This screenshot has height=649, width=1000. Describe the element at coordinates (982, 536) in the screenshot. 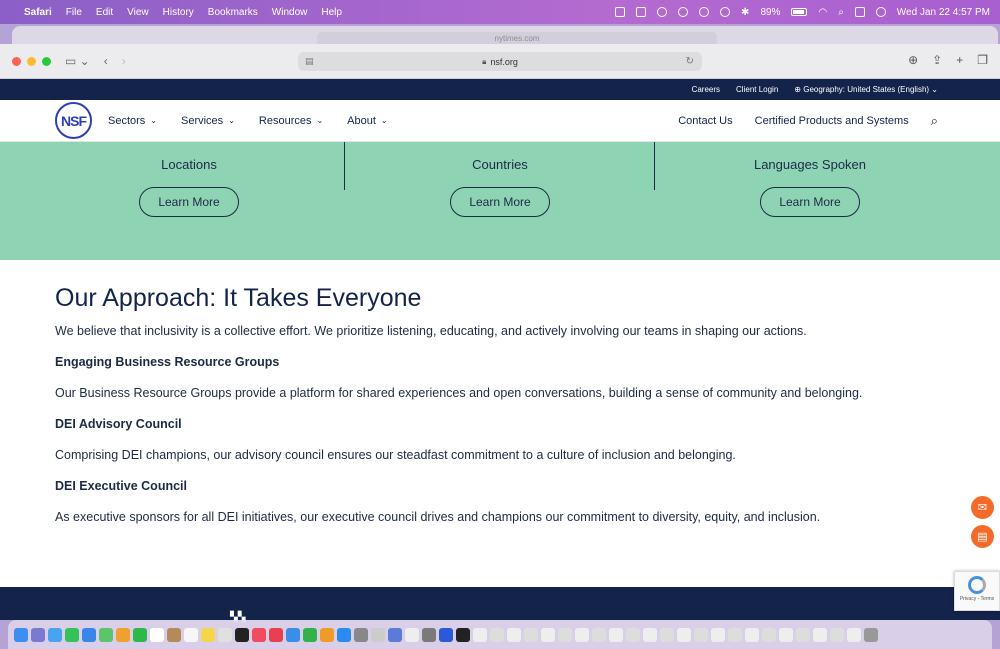

I see `chat-icon: ▤` at that location.